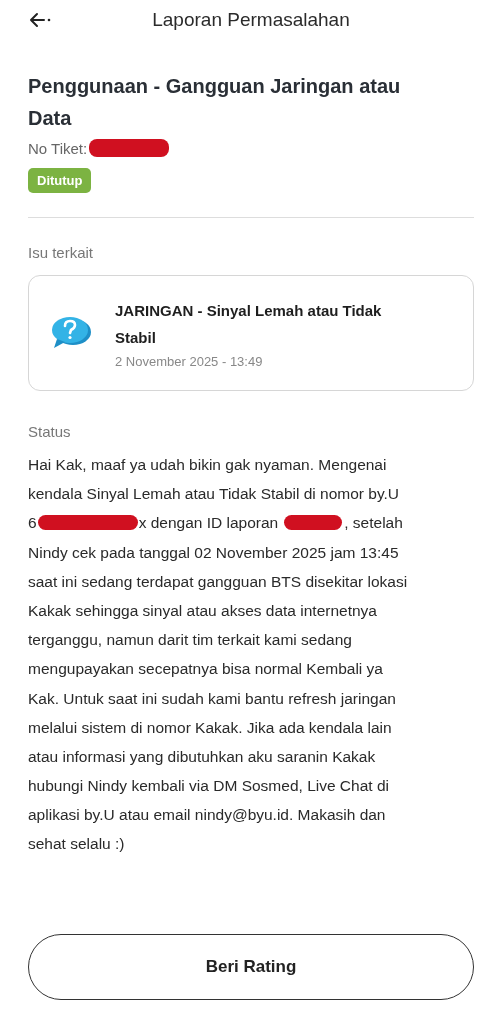 This screenshot has height=1024, width=502. What do you see at coordinates (214, 494) in the screenshot?
I see `message-text: kendala Sinyal Lemah atau Tidak Stabil di nomor by.U` at bounding box center [214, 494].